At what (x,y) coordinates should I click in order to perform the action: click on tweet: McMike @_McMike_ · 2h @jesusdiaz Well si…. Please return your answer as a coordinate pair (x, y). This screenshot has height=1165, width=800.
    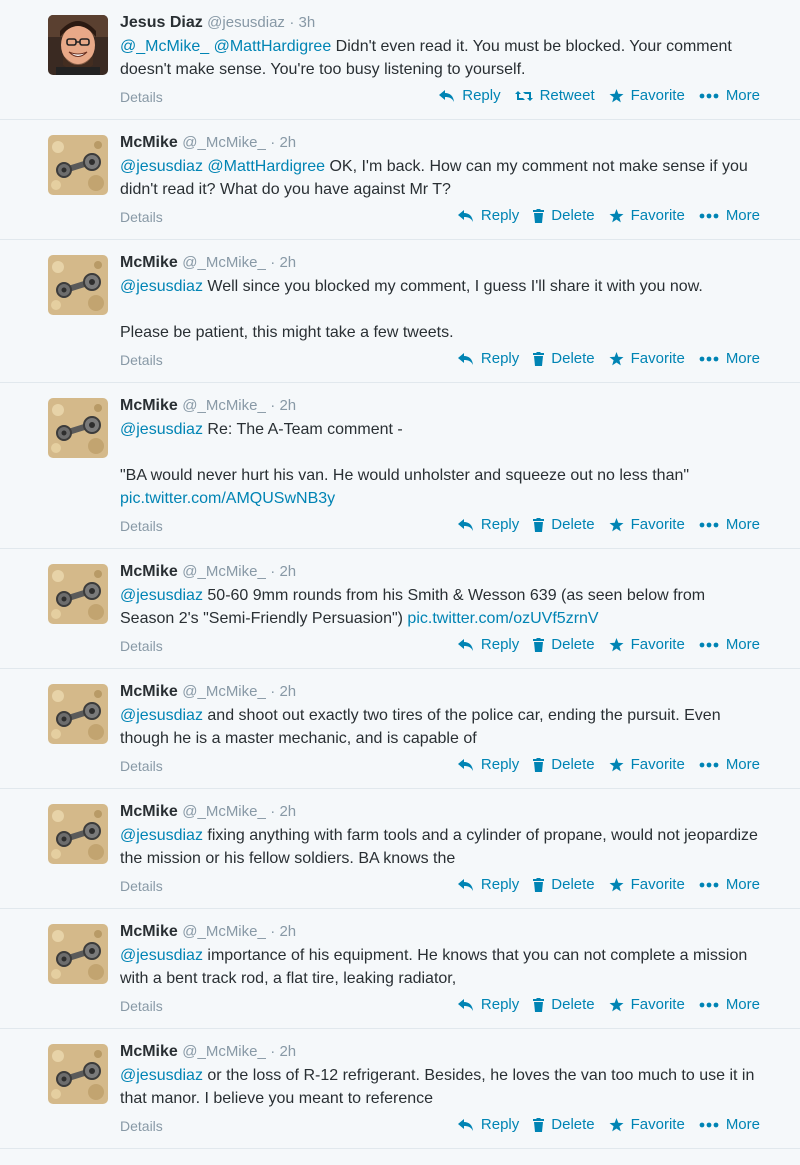
    Looking at the image, I should click on (400, 311).